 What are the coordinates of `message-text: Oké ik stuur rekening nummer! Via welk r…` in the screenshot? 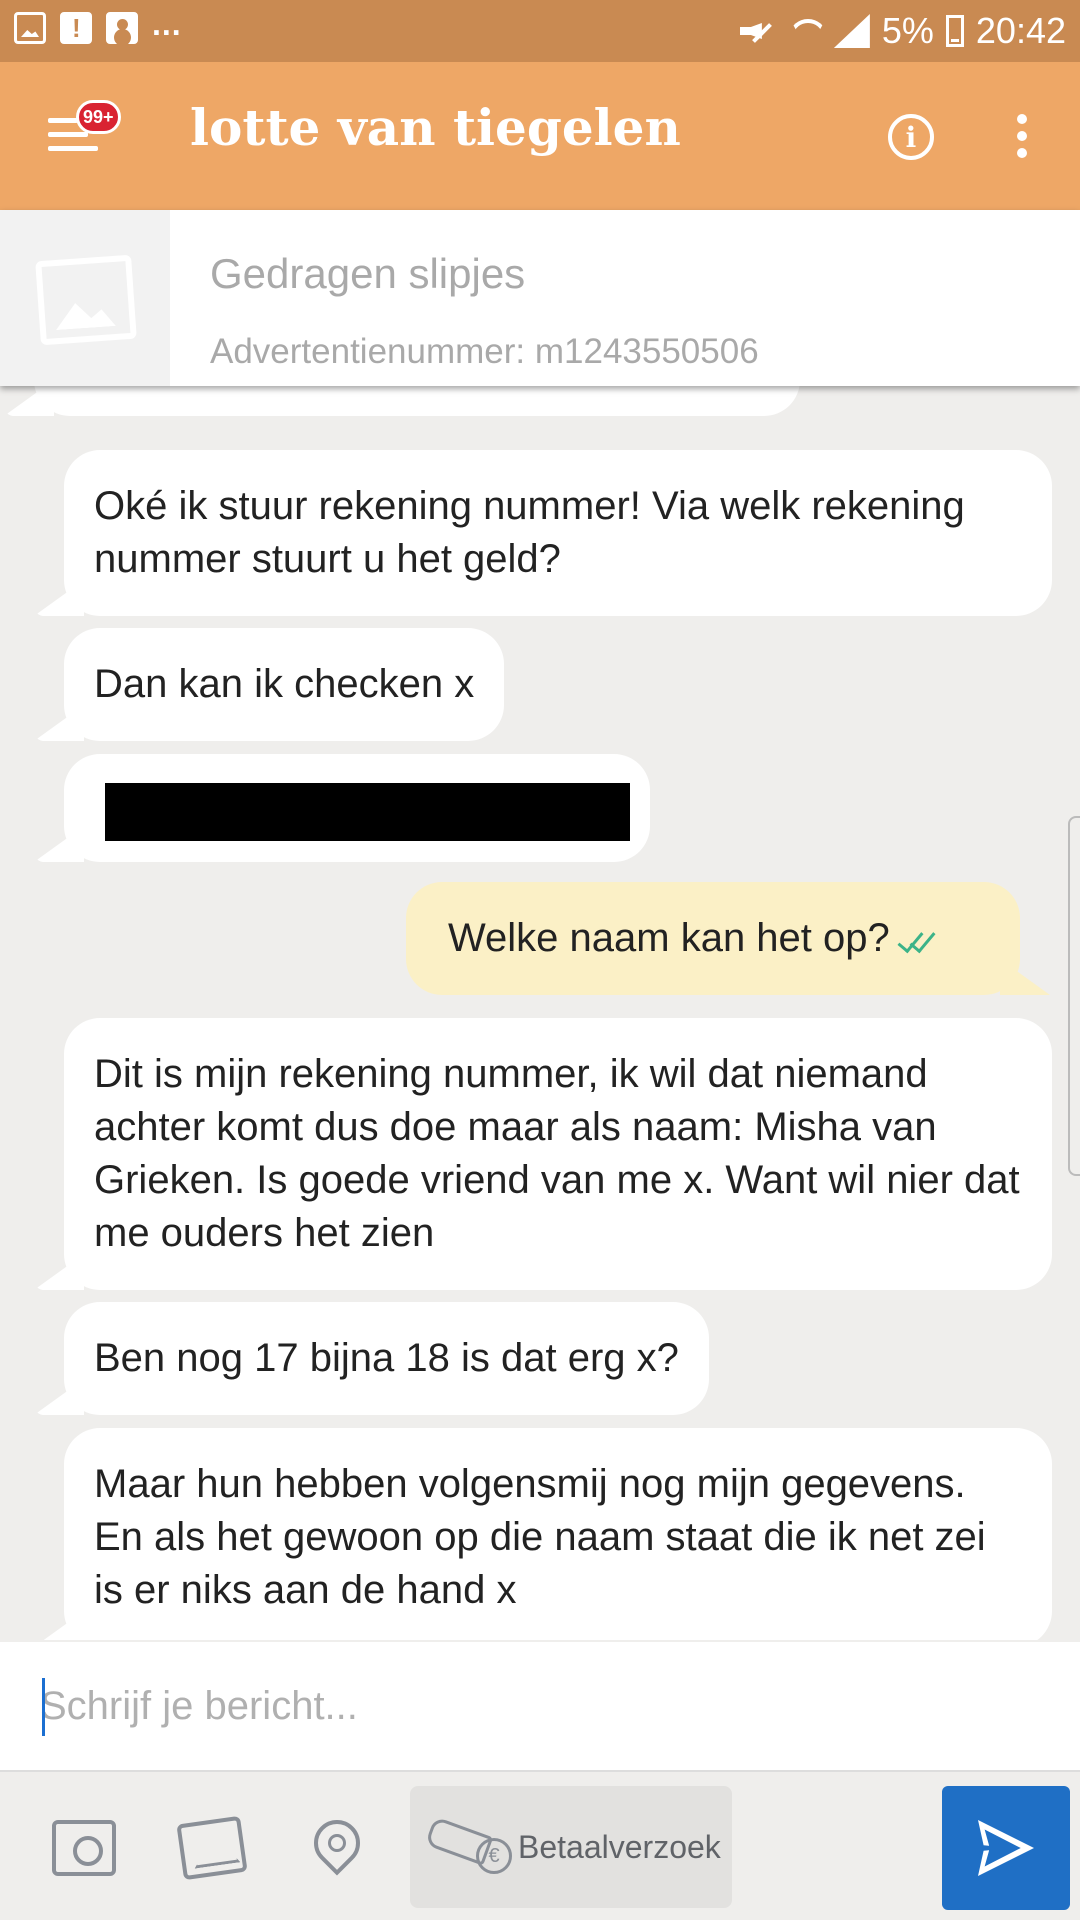 It's located at (529, 532).